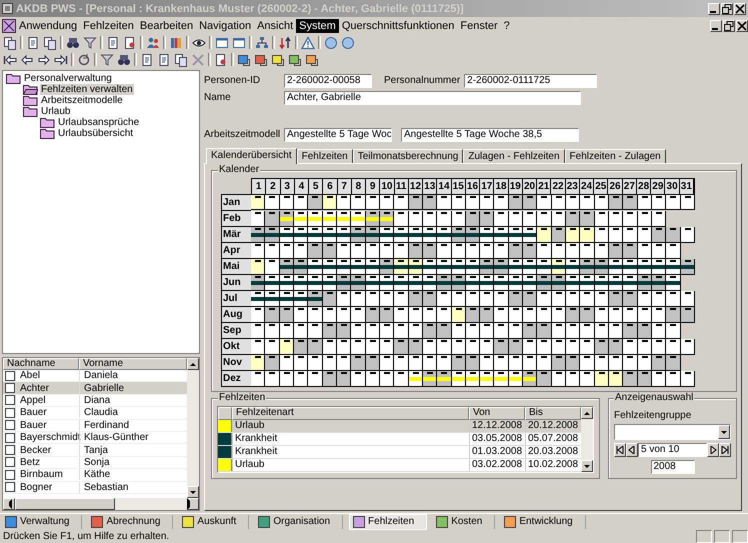  I want to click on field-label: Arbeitszeitmodell, so click(243, 134).